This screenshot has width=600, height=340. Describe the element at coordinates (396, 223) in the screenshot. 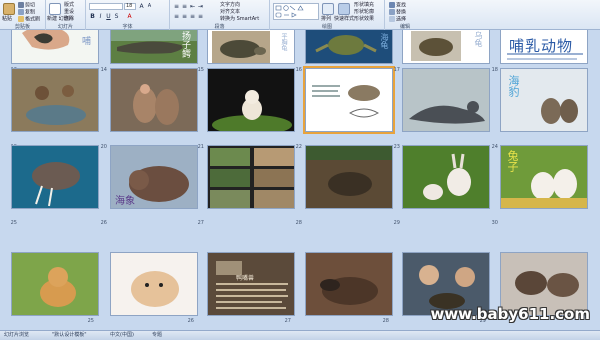

I see `slide-number: 29` at that location.